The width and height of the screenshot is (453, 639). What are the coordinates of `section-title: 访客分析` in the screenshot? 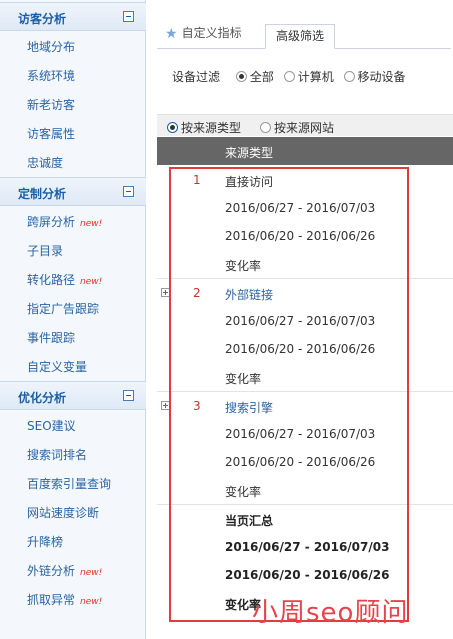 It's located at (42, 19).